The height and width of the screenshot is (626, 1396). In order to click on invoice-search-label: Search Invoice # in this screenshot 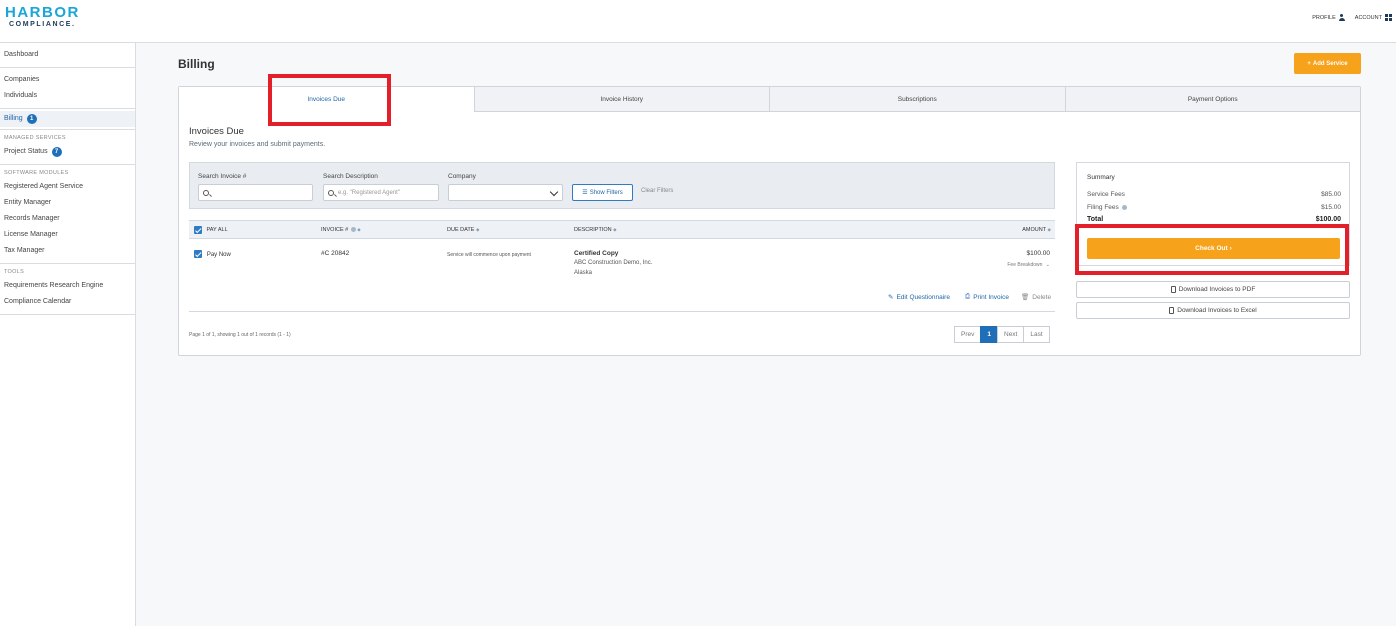, I will do `click(222, 176)`.